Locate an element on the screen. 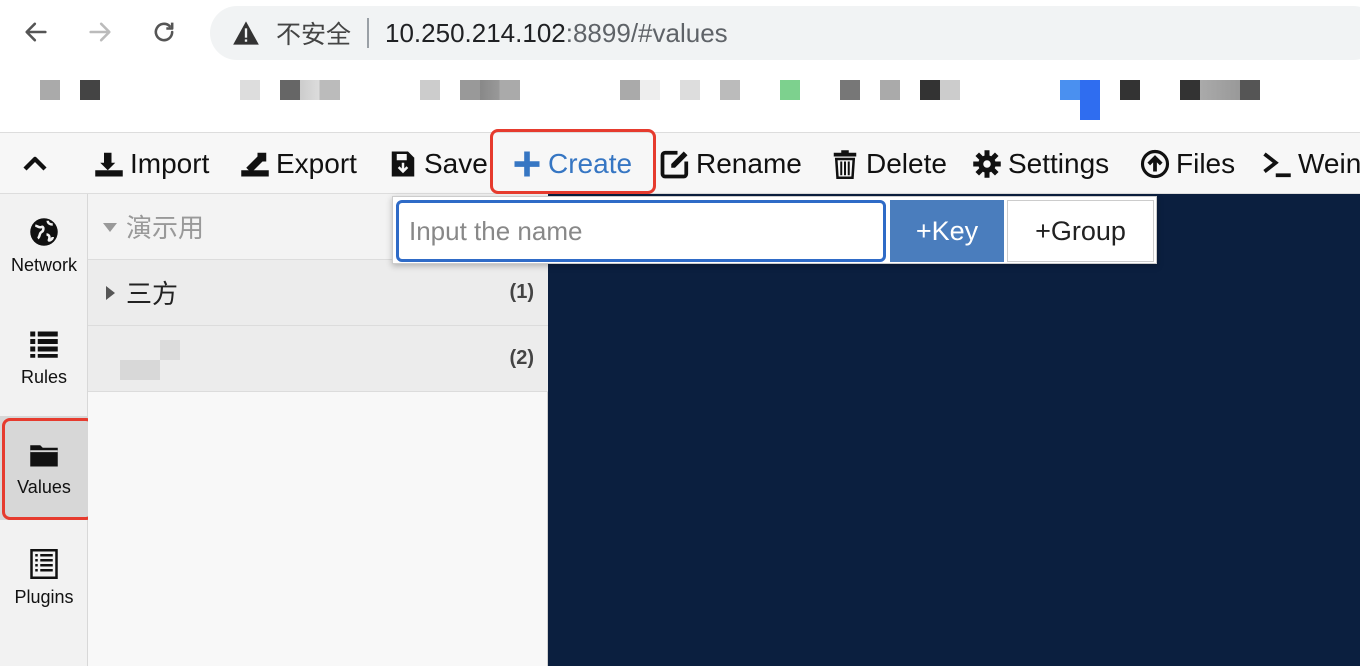 This screenshot has width=1360, height=666. settings-button: Settings is located at coordinates (1041, 163).